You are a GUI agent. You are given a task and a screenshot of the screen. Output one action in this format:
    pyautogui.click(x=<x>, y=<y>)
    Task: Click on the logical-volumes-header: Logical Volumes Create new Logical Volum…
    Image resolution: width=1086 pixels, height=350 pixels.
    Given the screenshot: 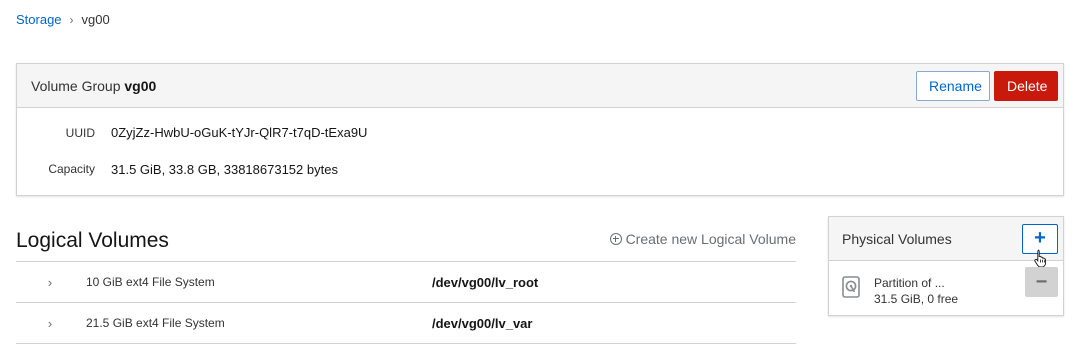 What is the action you would take?
    pyautogui.click(x=406, y=239)
    